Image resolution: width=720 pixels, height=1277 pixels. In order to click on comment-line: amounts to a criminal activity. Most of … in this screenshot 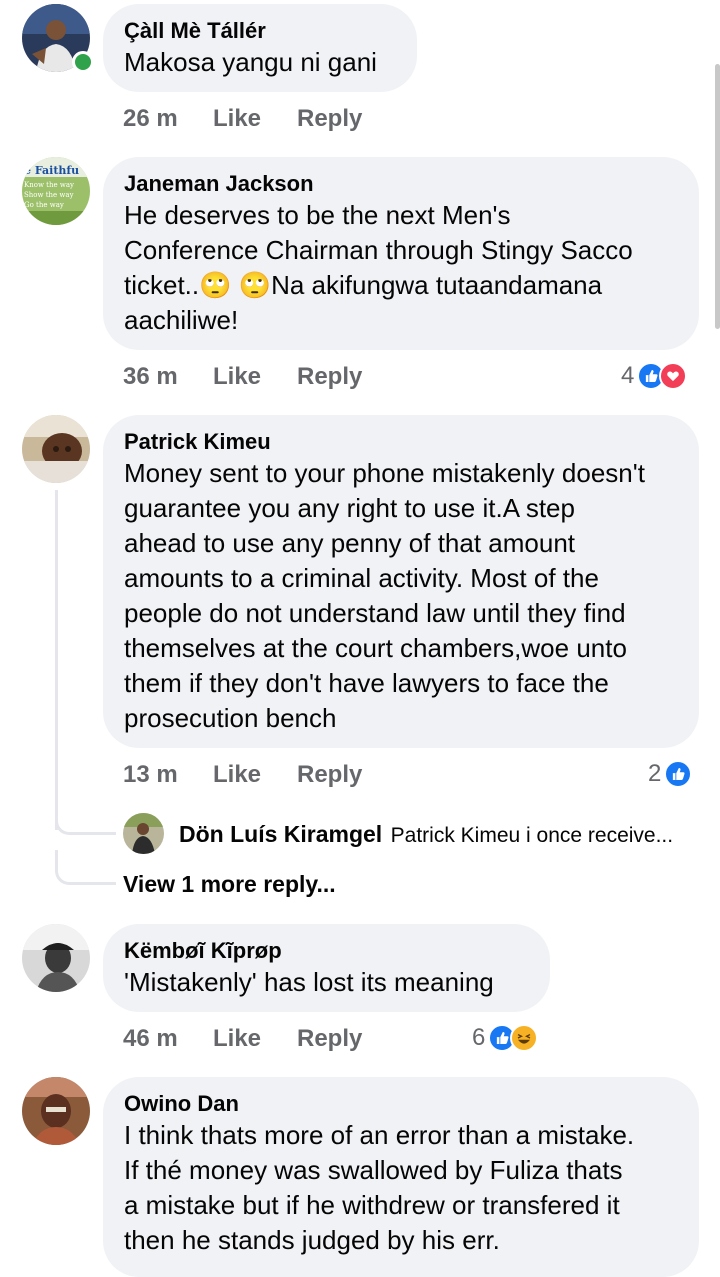, I will do `click(361, 578)`.